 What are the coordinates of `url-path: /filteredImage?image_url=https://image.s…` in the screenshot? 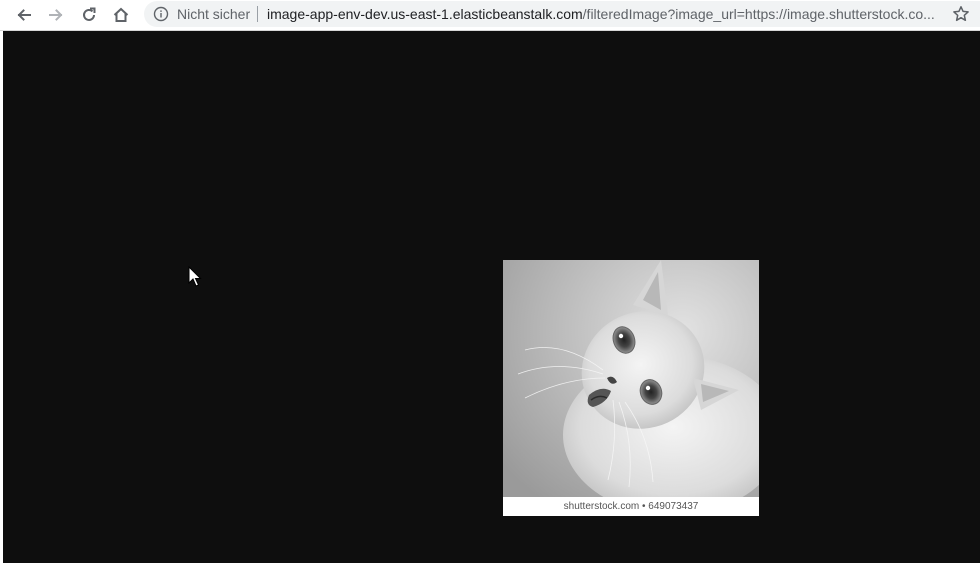 It's located at (758, 14).